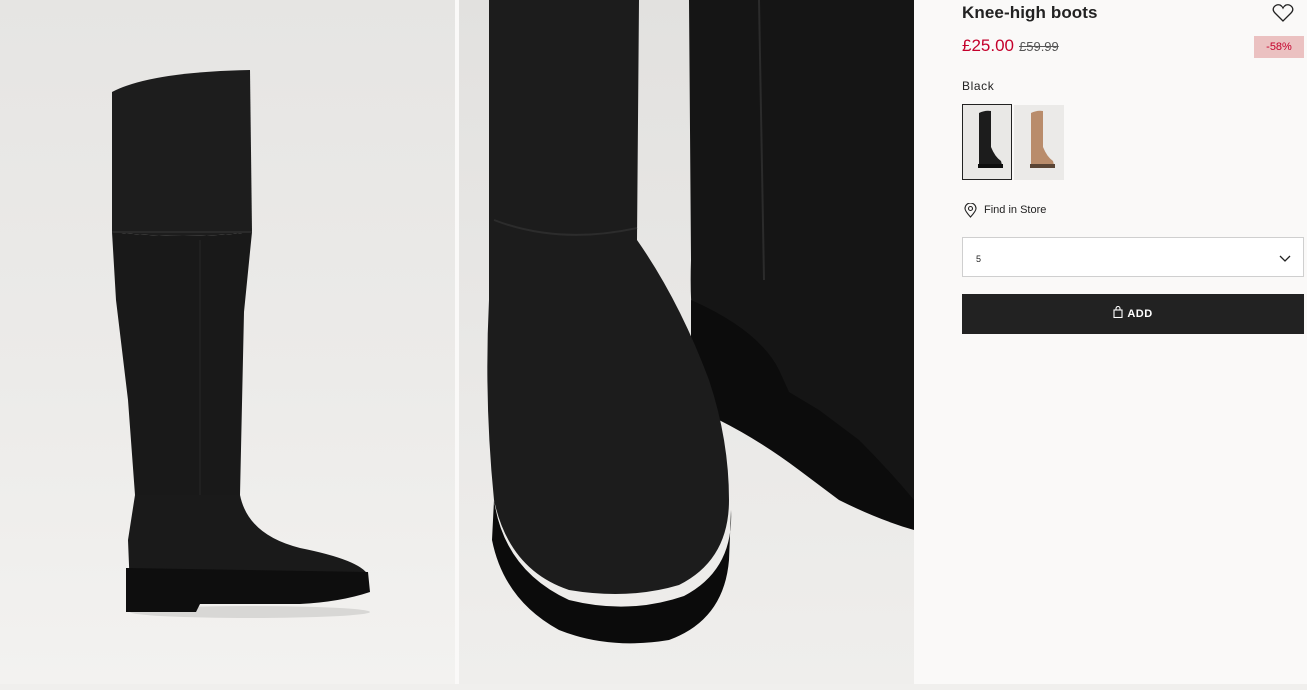 The width and height of the screenshot is (1307, 690). I want to click on color-swatches, so click(1017, 142).